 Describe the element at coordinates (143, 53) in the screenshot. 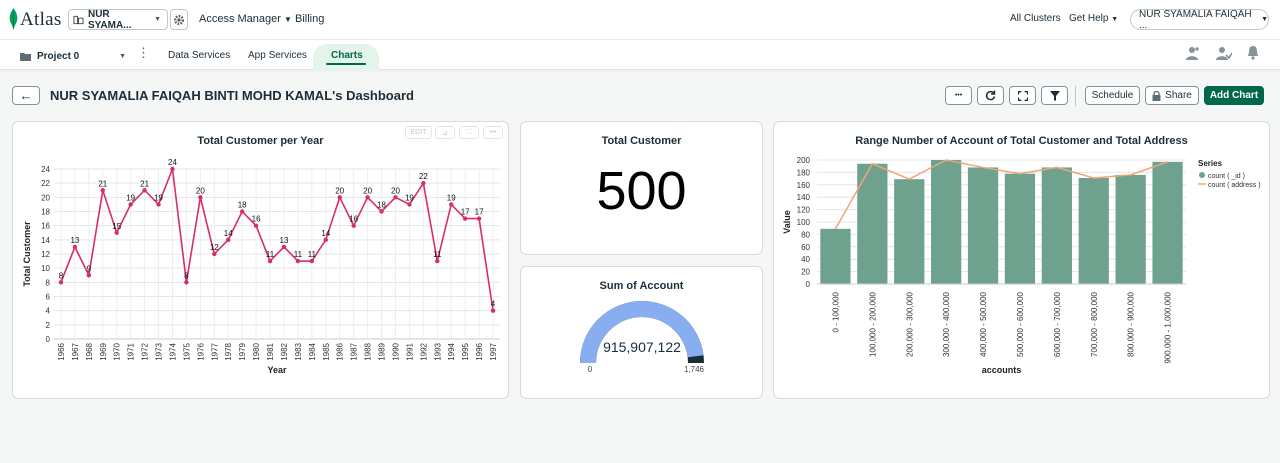

I see `vertical-ellipsis-icon: ⋮` at that location.